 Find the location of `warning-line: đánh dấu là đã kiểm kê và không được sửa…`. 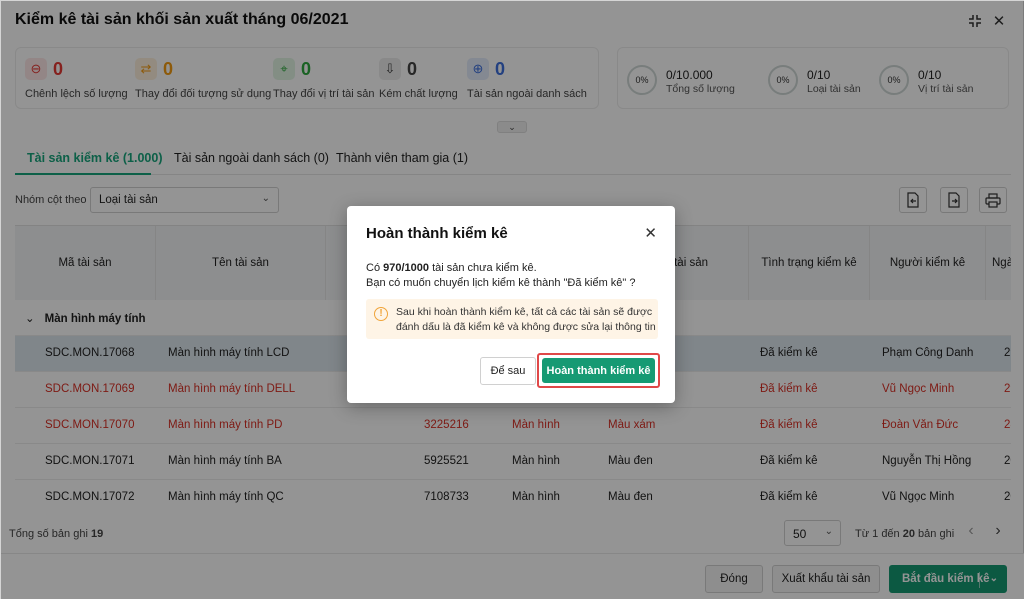

warning-line: đánh dấu là đã kiểm kê và không được sửa… is located at coordinates (526, 327).